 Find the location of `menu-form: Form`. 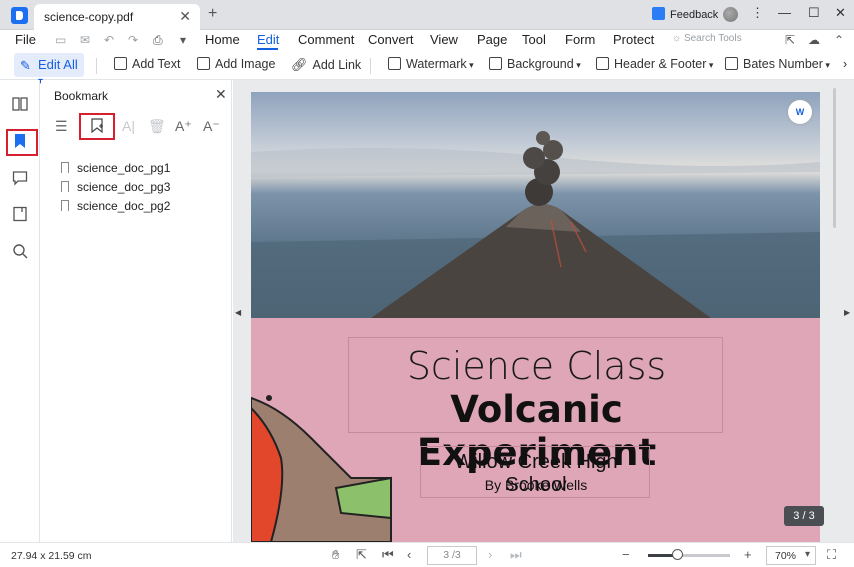

menu-form: Form is located at coordinates (580, 39).